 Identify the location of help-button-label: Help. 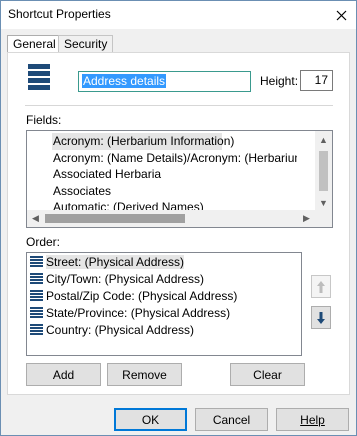
(312, 419).